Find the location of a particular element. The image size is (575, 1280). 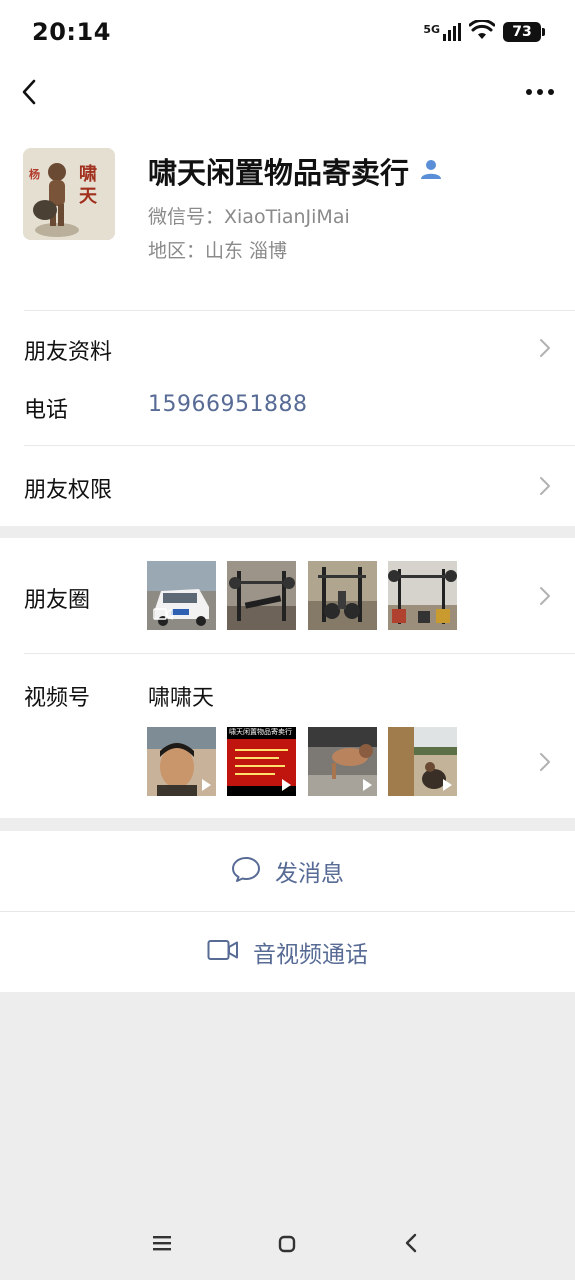

back-chevron-icon is located at coordinates (29, 92).